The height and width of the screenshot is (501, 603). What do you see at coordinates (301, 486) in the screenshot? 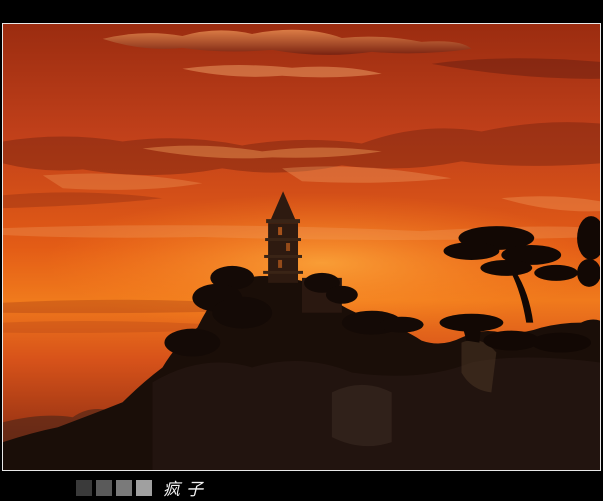
I see `footer-bar` at bounding box center [301, 486].